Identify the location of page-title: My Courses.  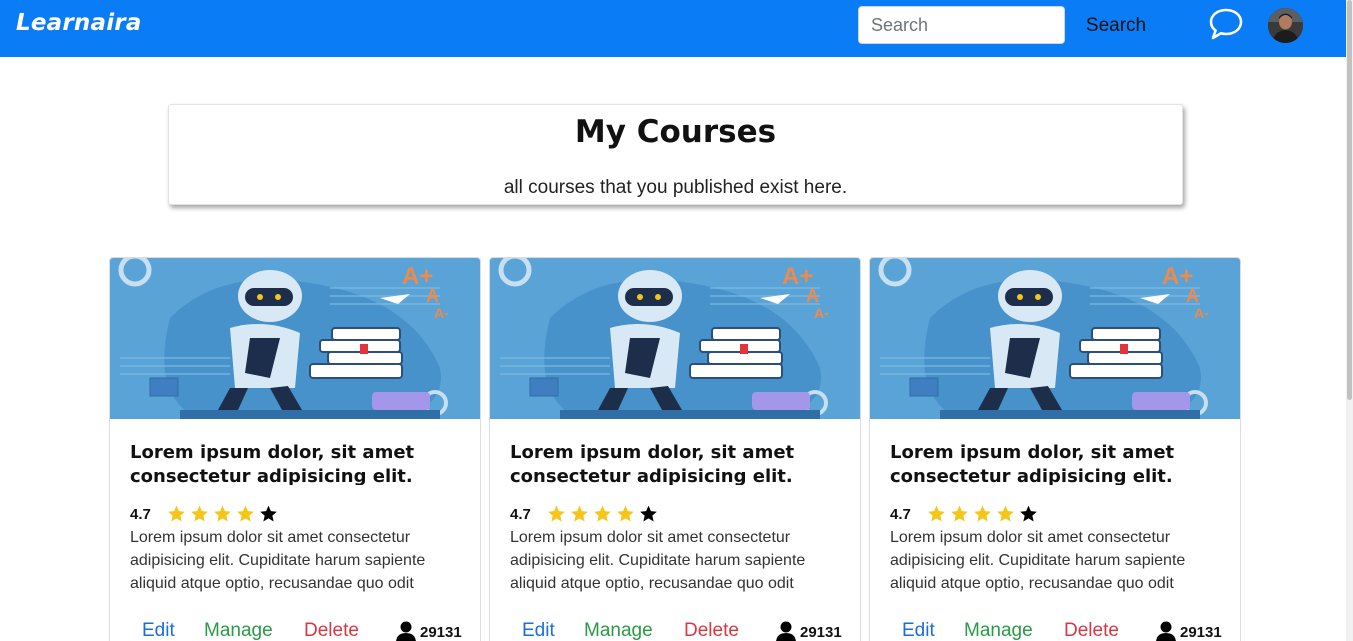
(675, 132).